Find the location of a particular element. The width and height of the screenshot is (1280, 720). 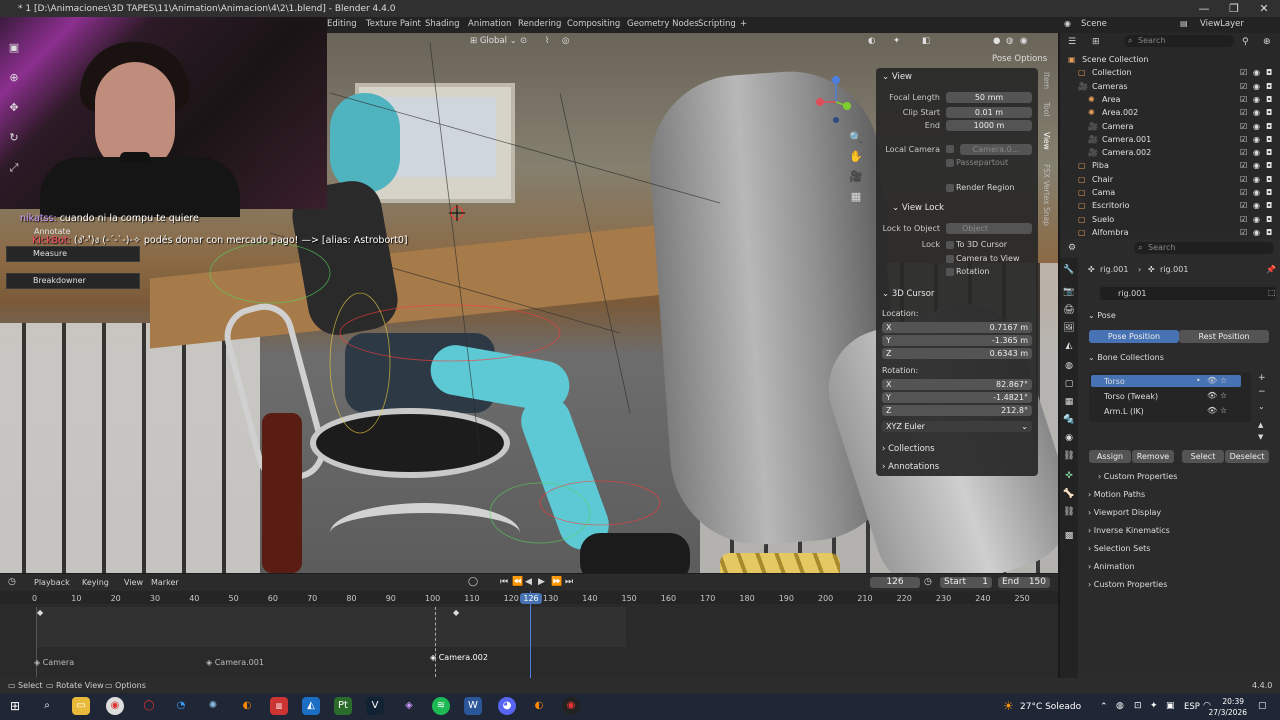

new-collection-icon: ⊕ is located at coordinates (1267, 42).